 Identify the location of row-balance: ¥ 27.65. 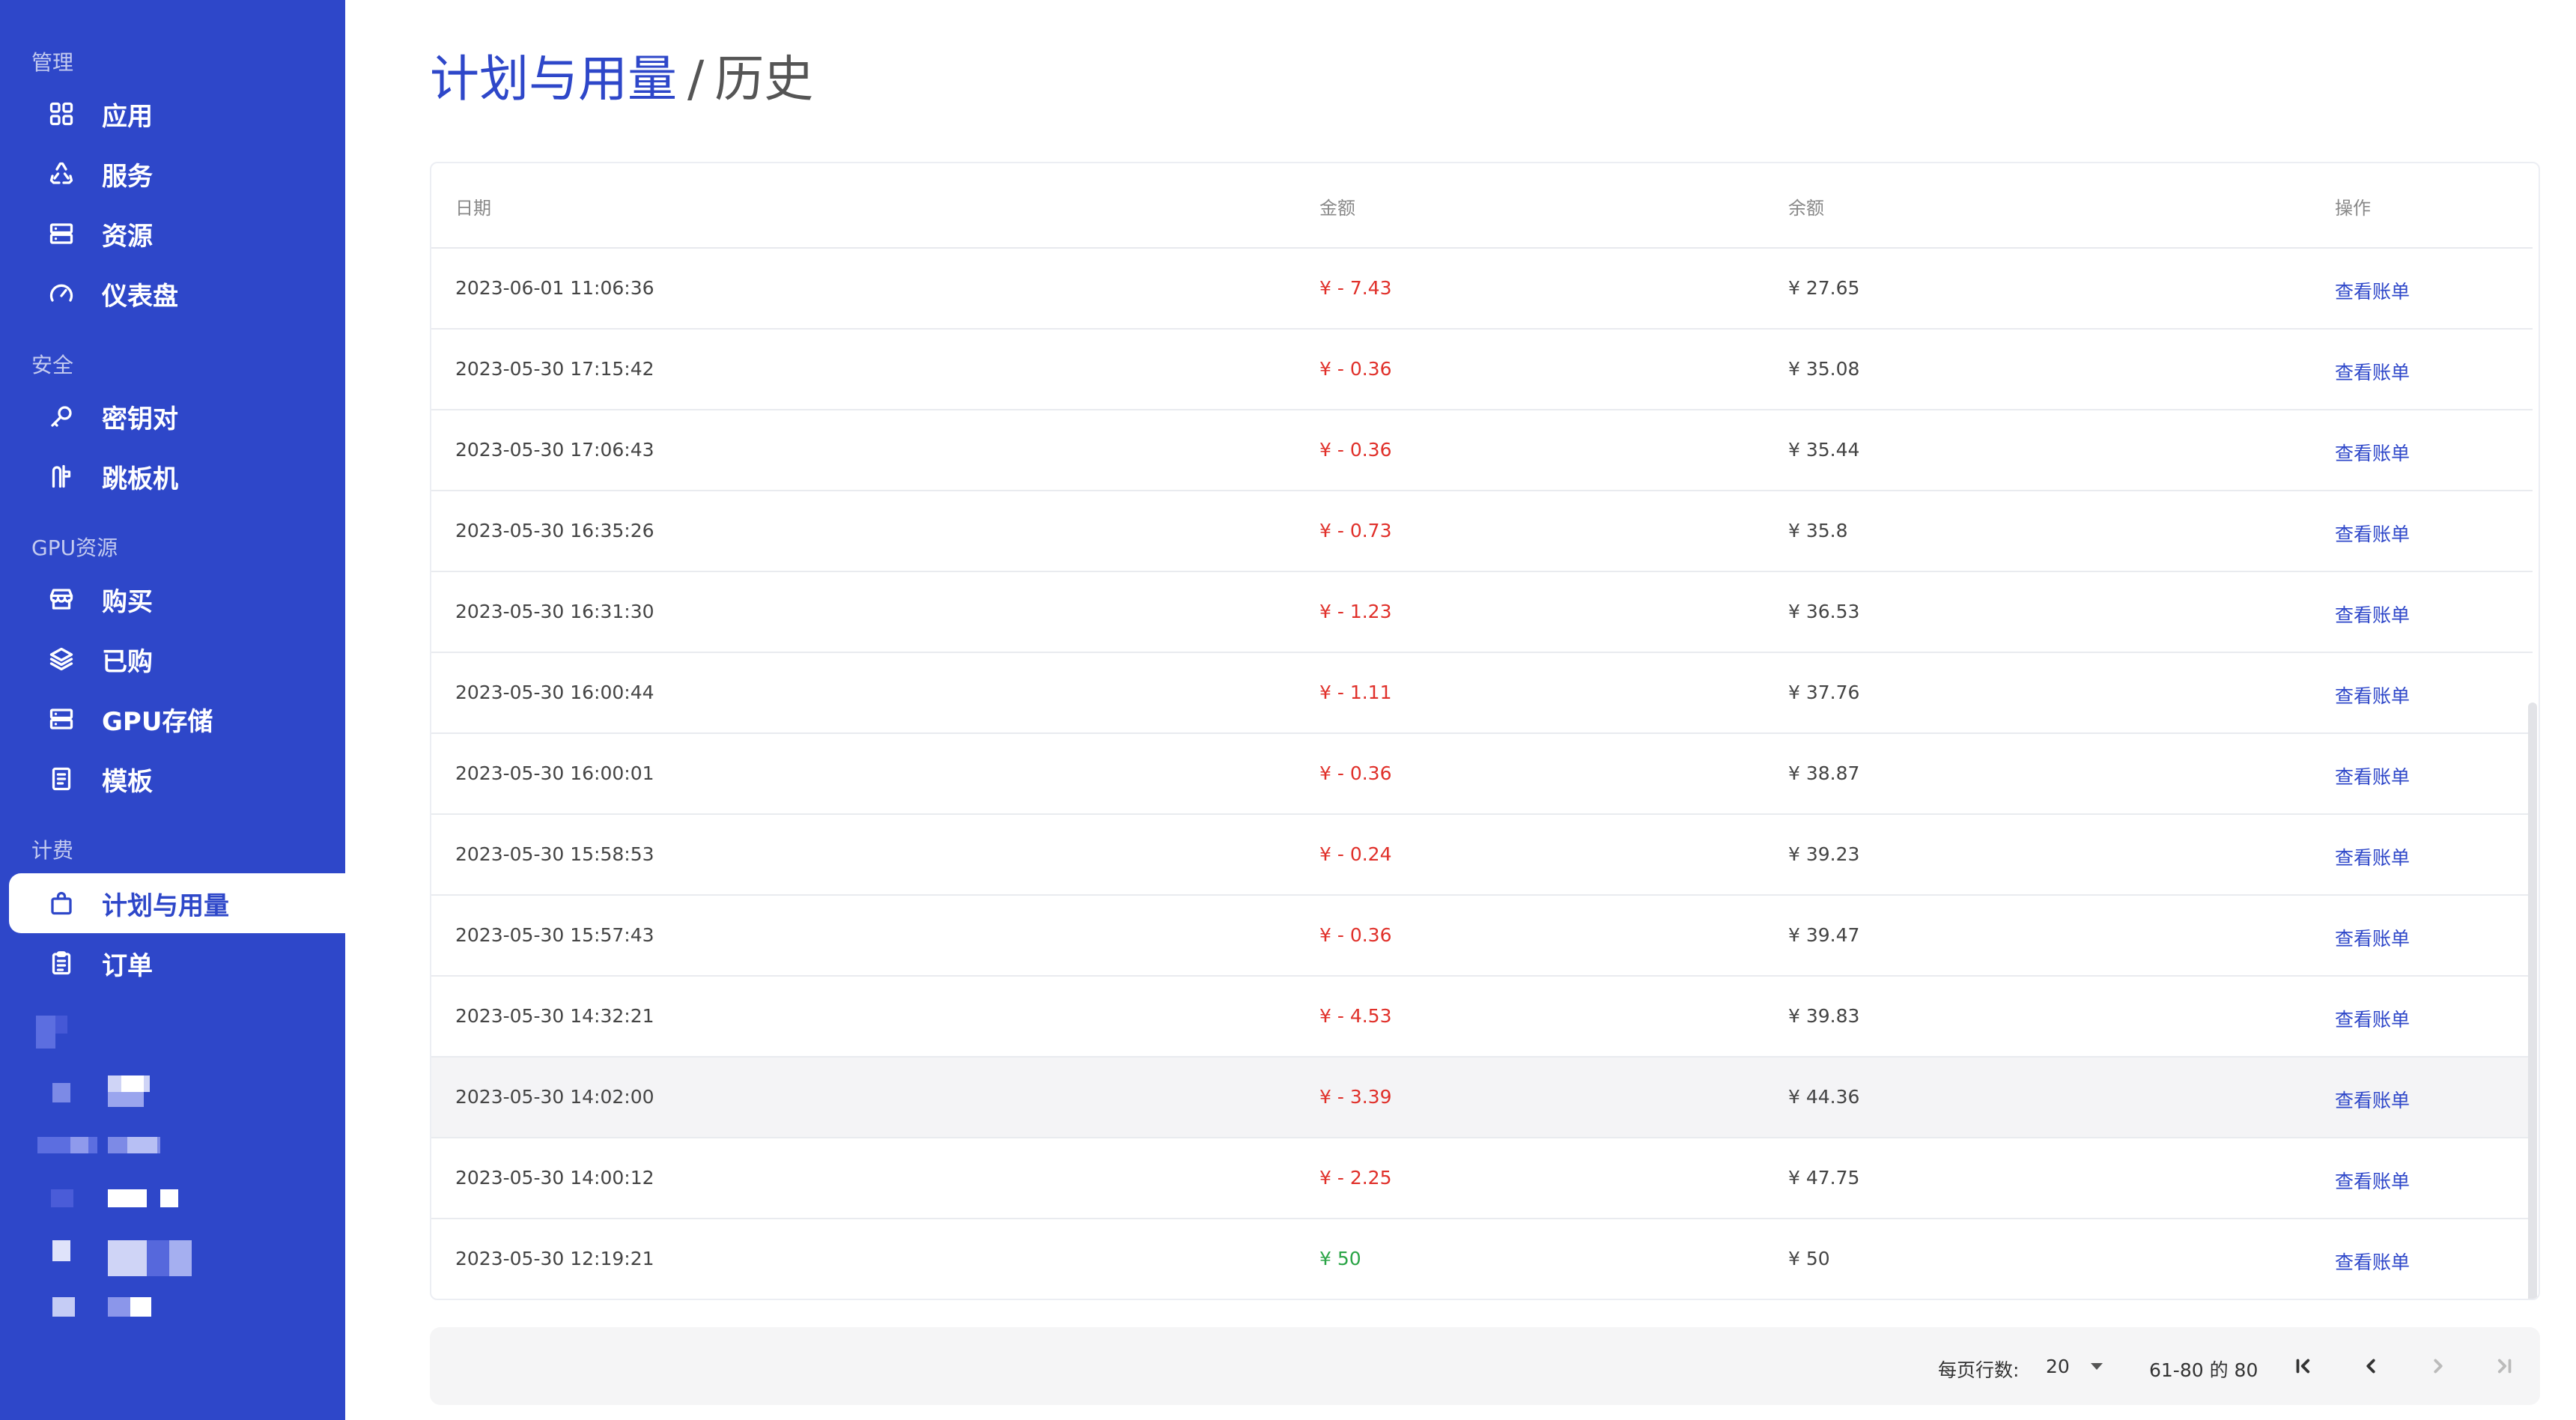
(1824, 288).